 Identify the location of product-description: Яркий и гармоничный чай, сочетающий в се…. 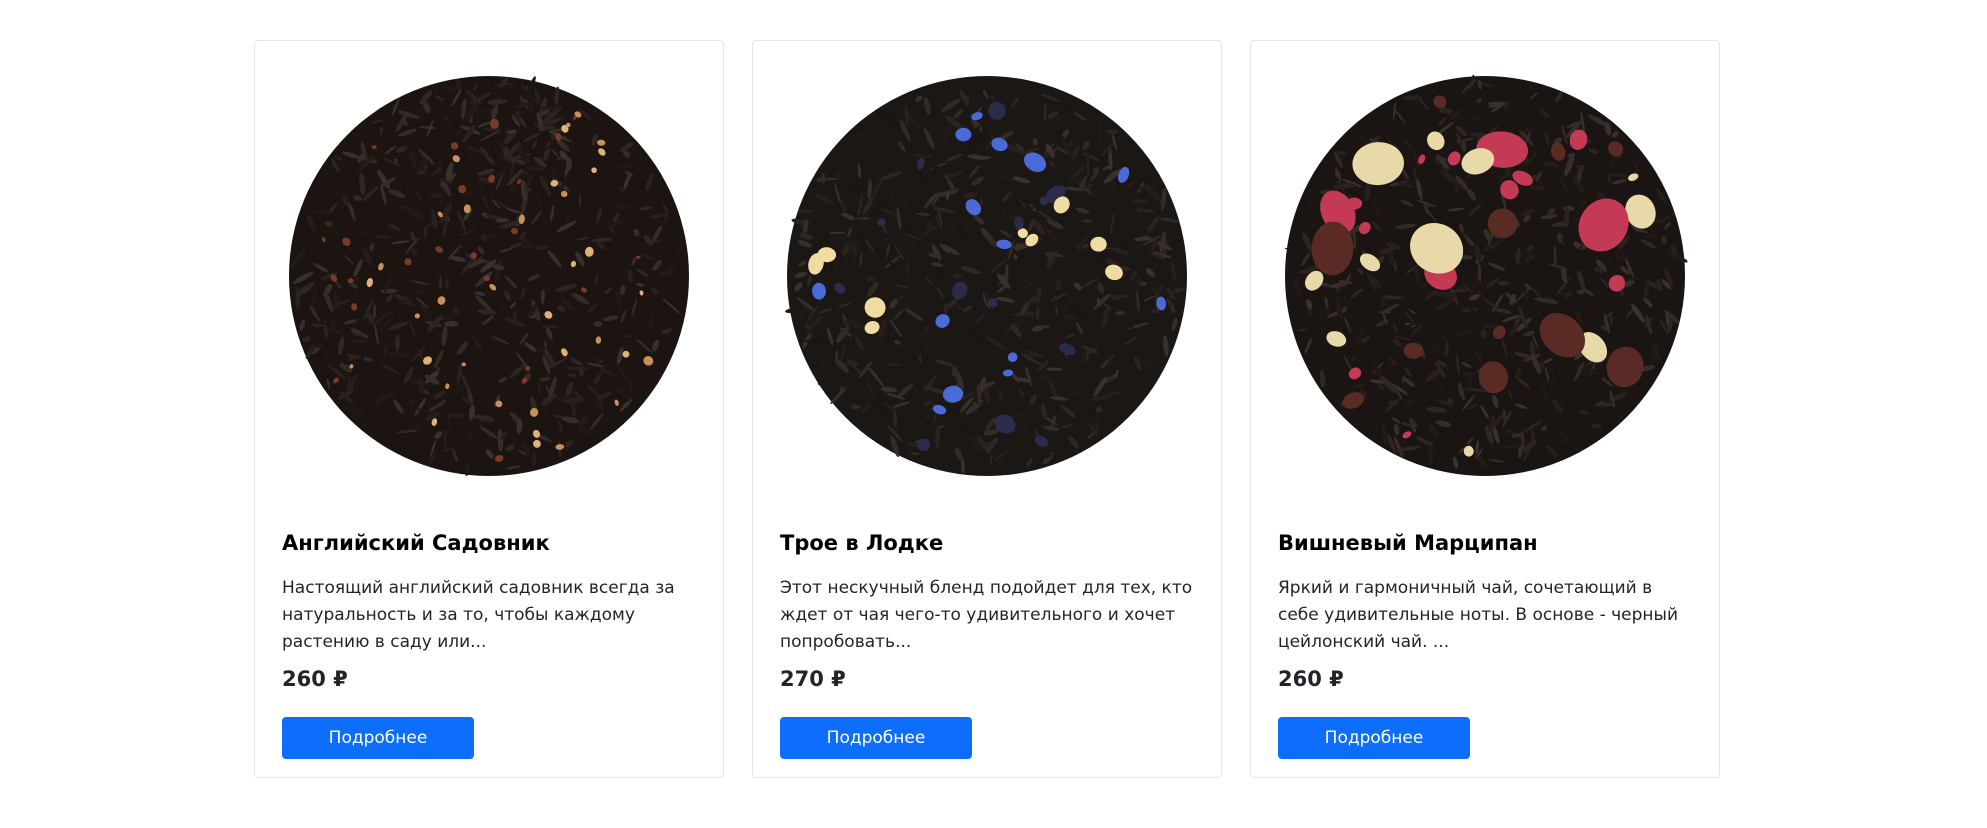
(1478, 615).